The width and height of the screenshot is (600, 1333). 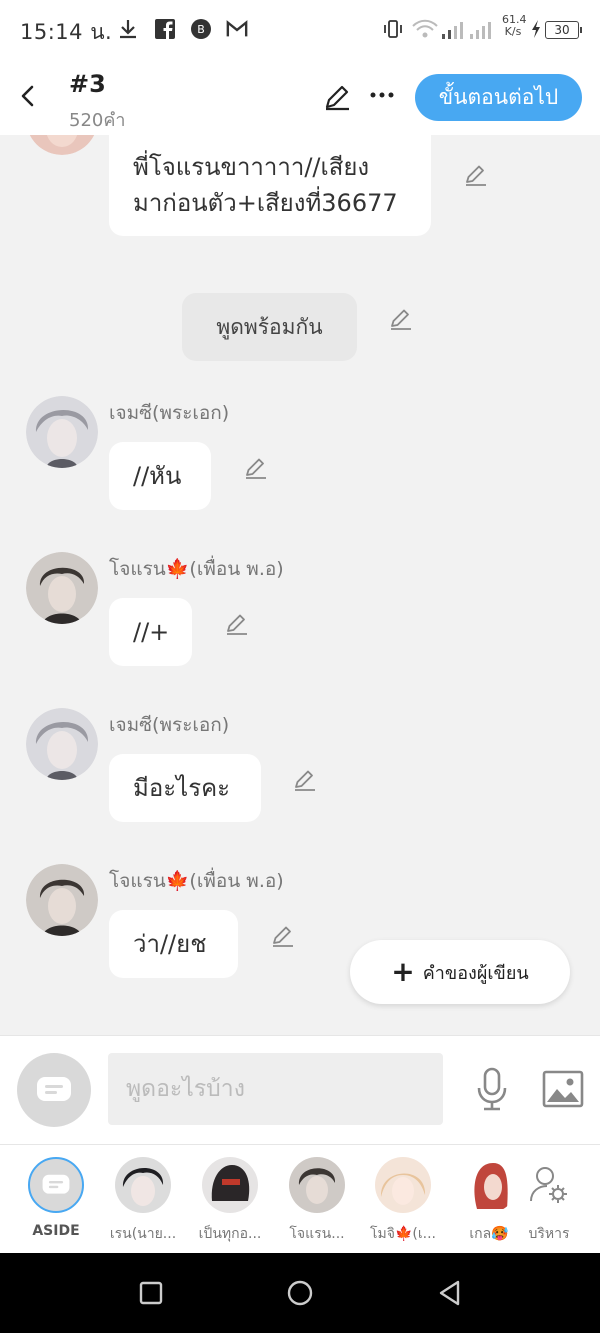 What do you see at coordinates (165, 29) in the screenshot?
I see `facebook-icon` at bounding box center [165, 29].